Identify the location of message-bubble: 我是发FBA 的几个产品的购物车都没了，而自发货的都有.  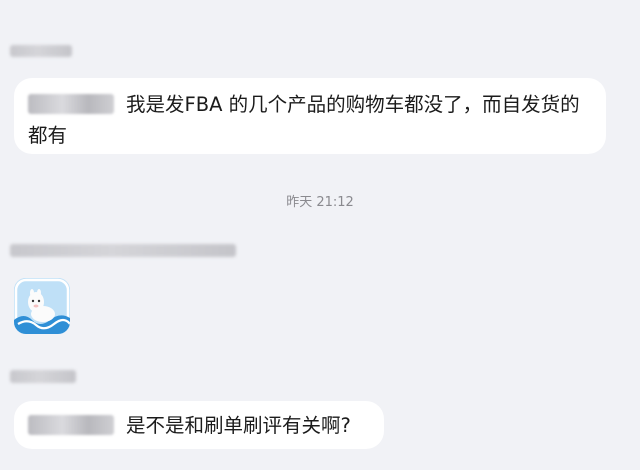
(310, 116).